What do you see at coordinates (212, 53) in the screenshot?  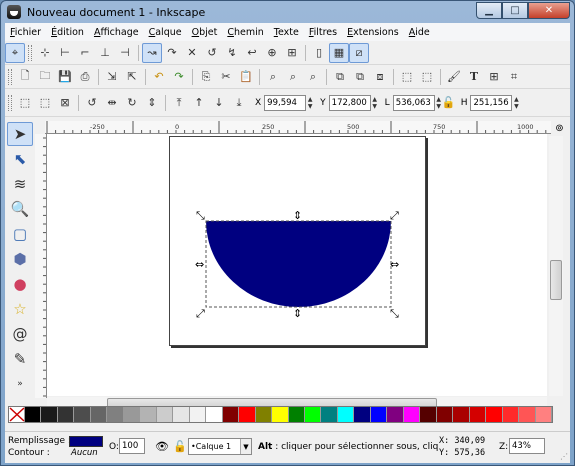 I see `snap-smooth-nodes-icon: ↺` at bounding box center [212, 53].